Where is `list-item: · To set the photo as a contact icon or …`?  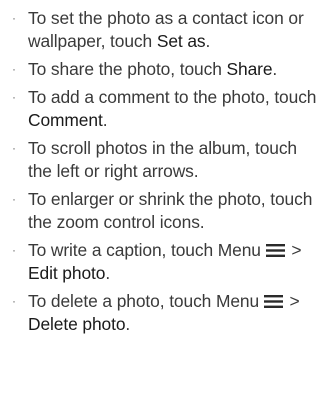 list-item: · To set the photo as a contact icon or … is located at coordinates (166, 30).